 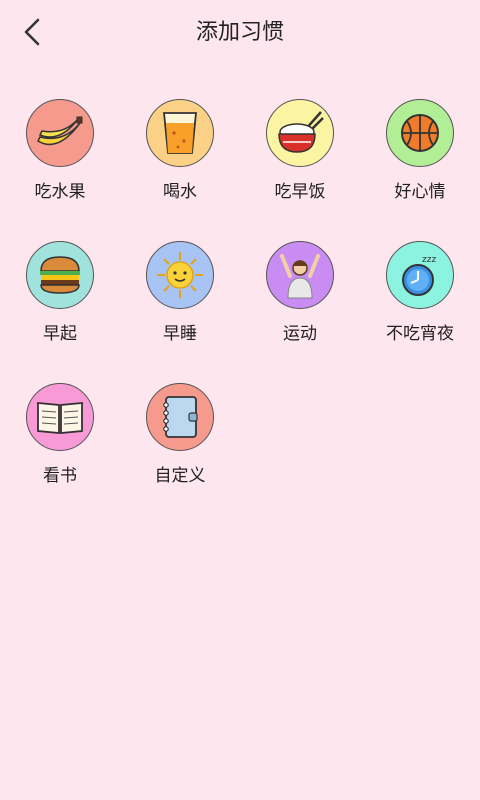 I want to click on habit-item-mood: 好心情, so click(x=420, y=167).